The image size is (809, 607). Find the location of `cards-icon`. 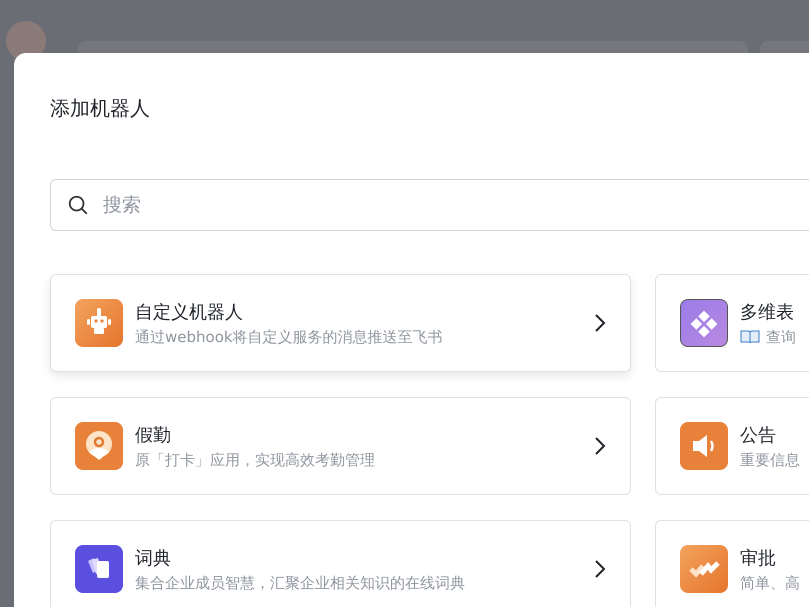

cards-icon is located at coordinates (99, 569).